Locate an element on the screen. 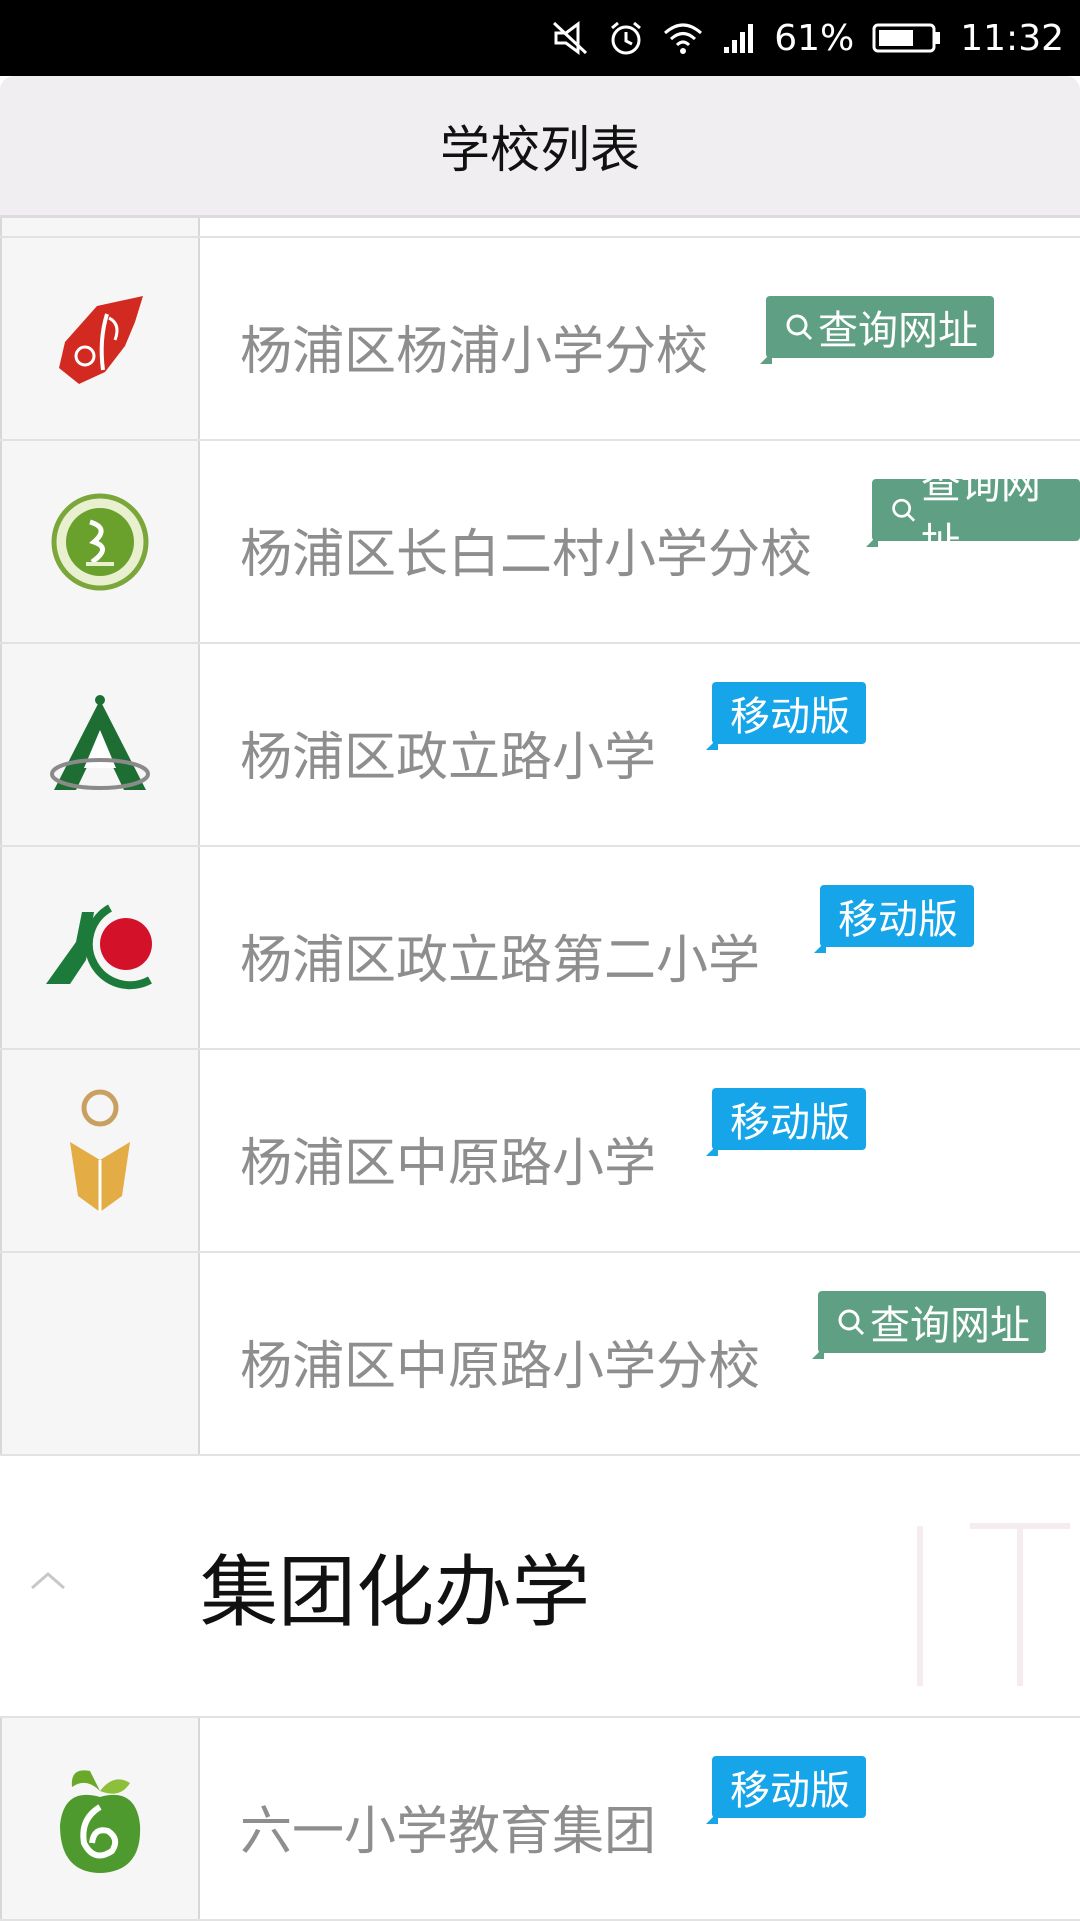  status-bar: 61% 11:32 is located at coordinates (540, 38).